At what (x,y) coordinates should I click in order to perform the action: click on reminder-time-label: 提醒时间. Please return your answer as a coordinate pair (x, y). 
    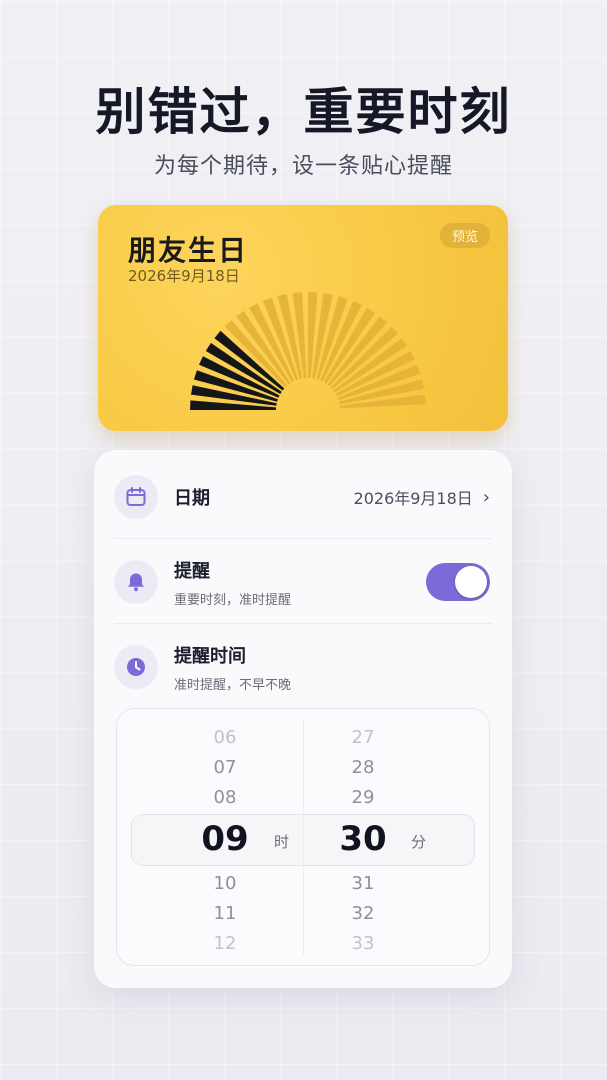
    Looking at the image, I should click on (210, 656).